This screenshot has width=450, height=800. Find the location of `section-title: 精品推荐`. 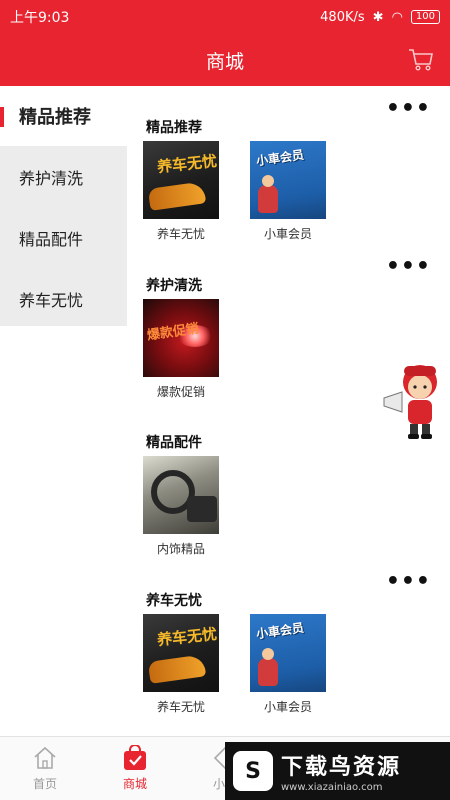

section-title: 精品推荐 is located at coordinates (174, 128).